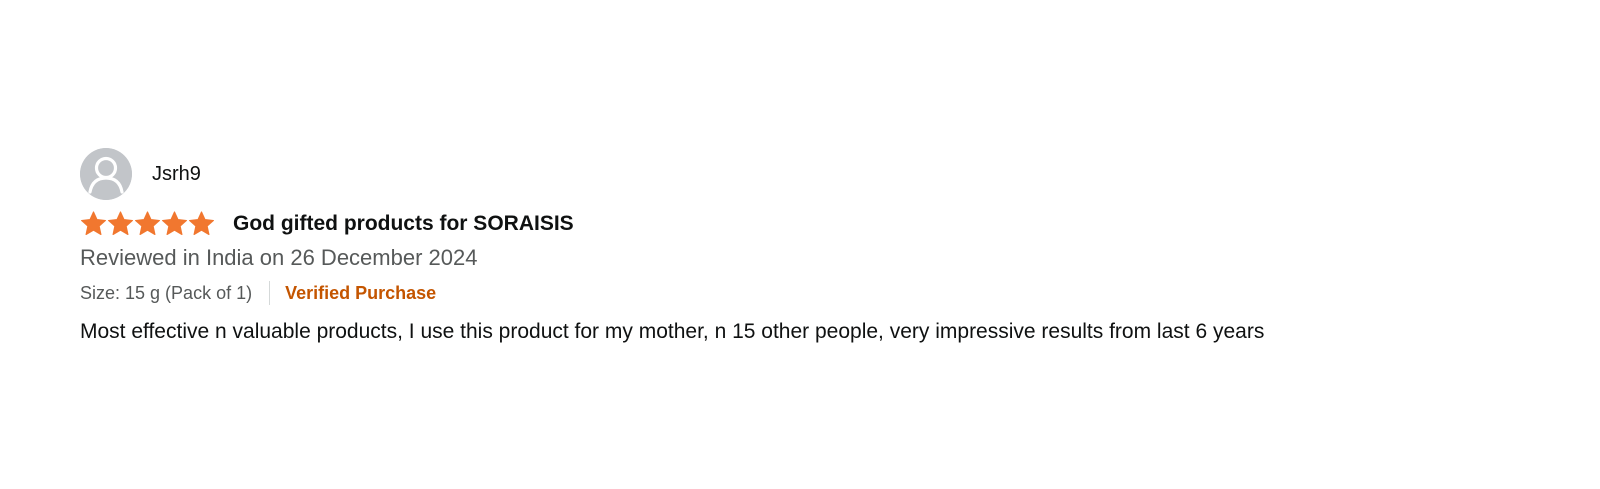 The height and width of the screenshot is (489, 1600). Describe the element at coordinates (166, 293) in the screenshot. I see `product-variant: Size: 15 g (Pack of 1)` at that location.